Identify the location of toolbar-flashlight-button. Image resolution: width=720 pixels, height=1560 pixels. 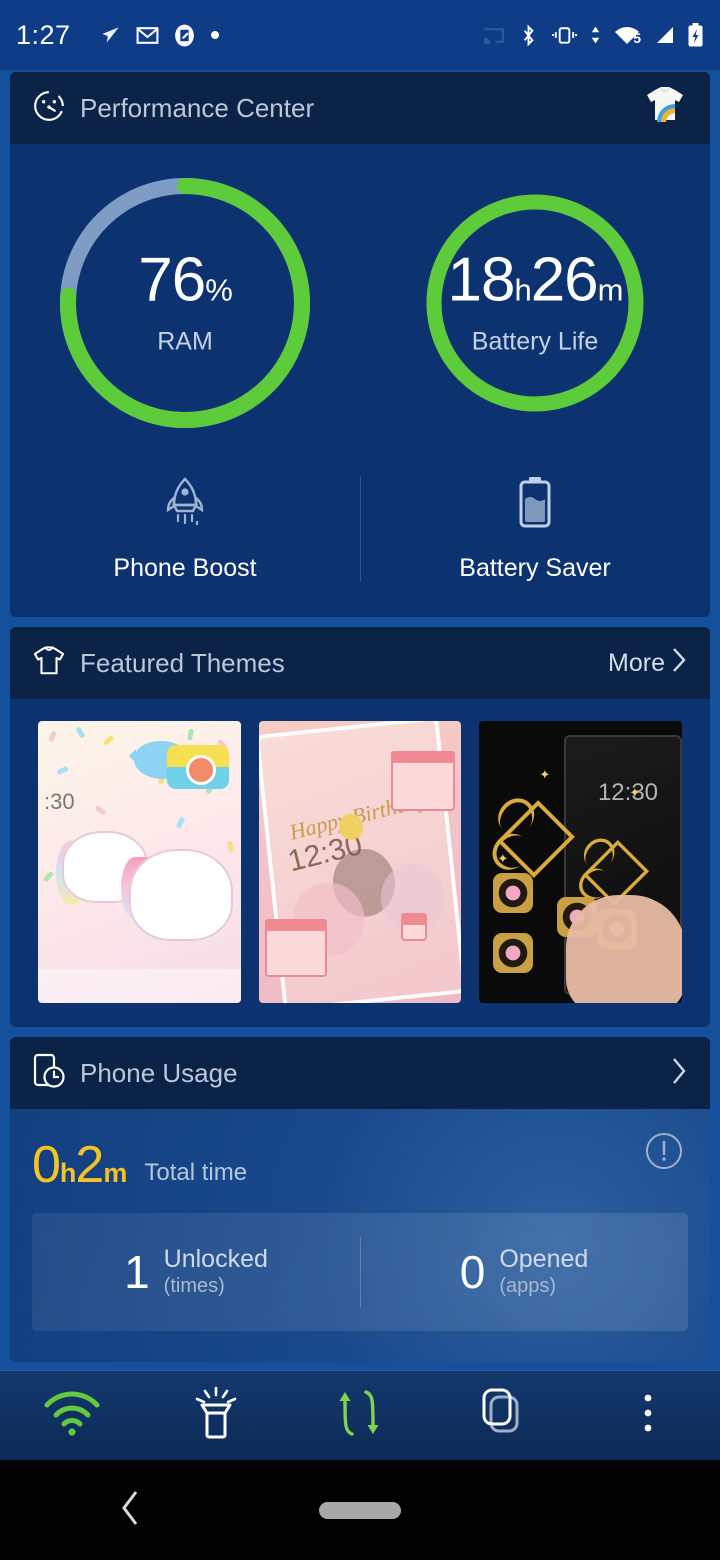
(216, 1415).